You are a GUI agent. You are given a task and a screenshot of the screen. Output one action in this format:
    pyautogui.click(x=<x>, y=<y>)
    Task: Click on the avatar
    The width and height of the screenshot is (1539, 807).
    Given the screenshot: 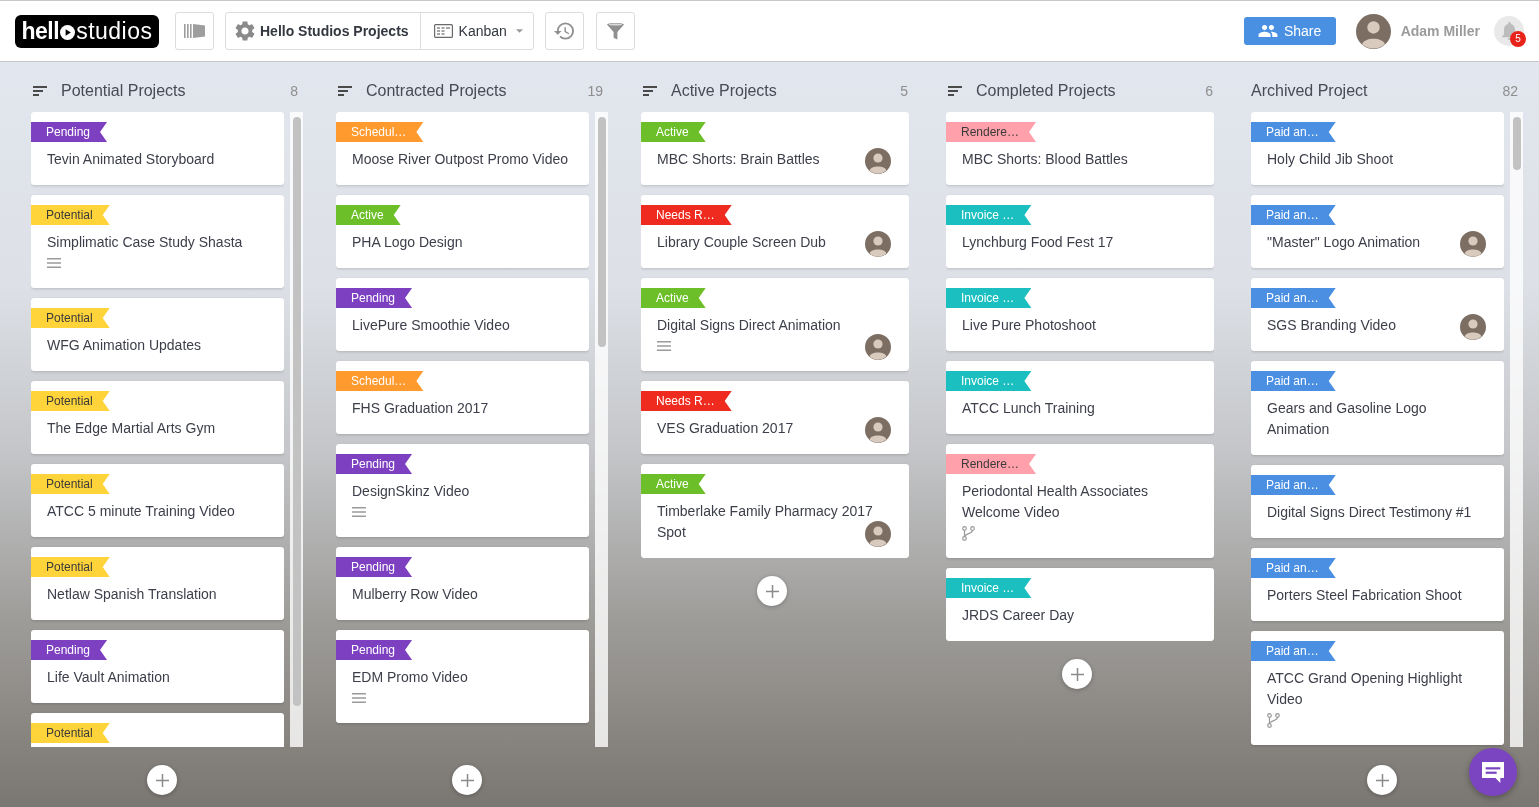 What is the action you would take?
    pyautogui.click(x=1373, y=31)
    